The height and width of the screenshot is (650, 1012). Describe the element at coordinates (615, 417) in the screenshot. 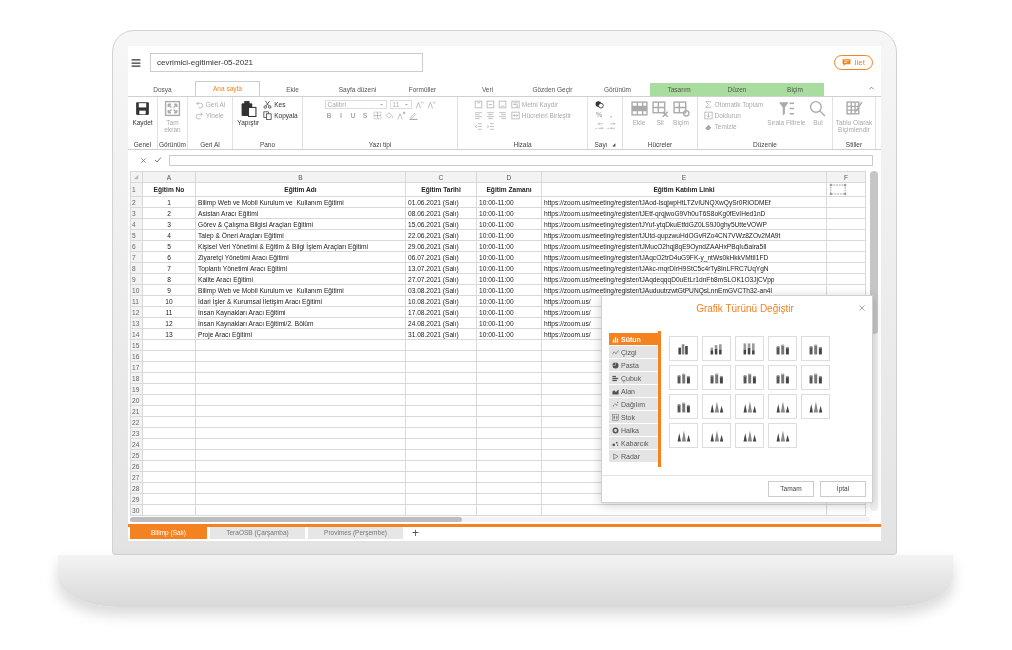

I see `stock-chart-icon` at that location.